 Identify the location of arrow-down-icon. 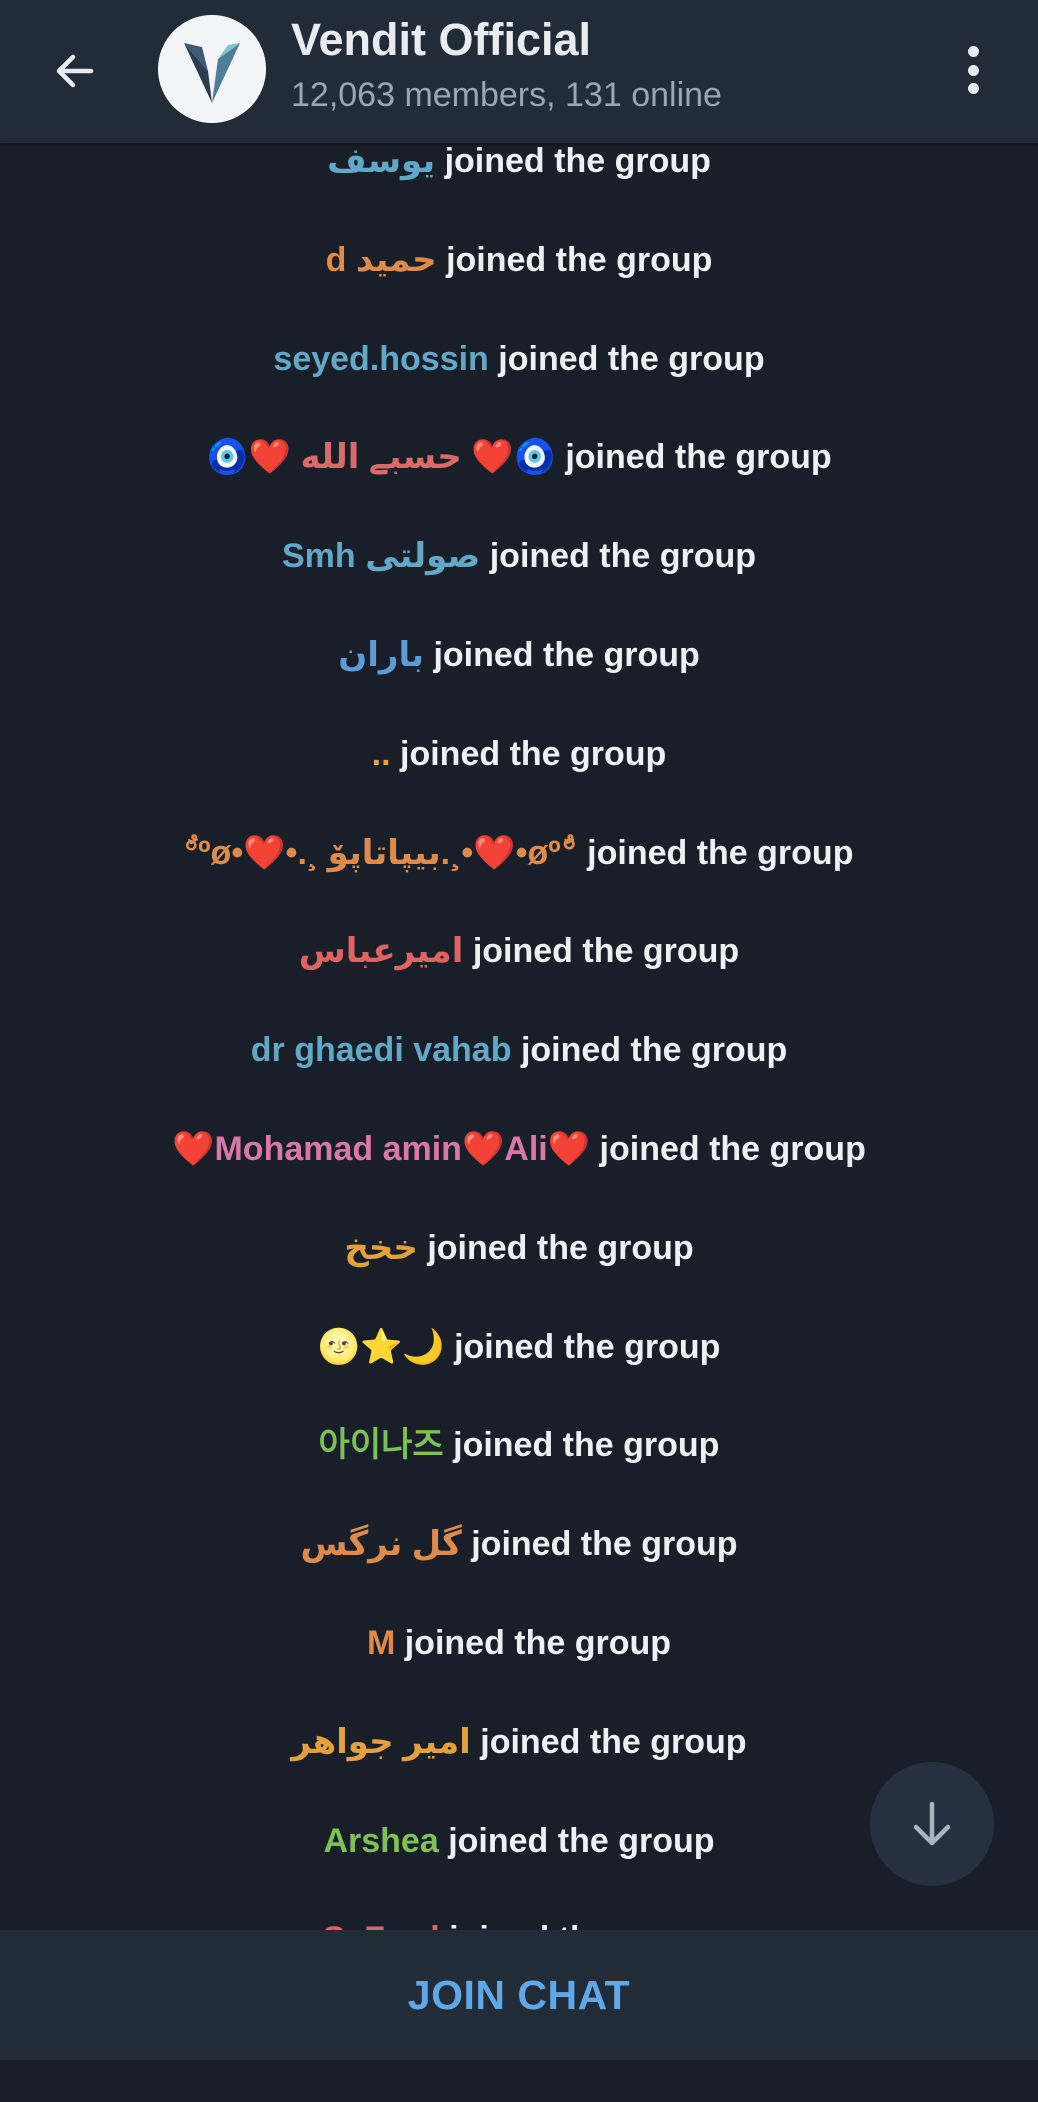
(932, 1823).